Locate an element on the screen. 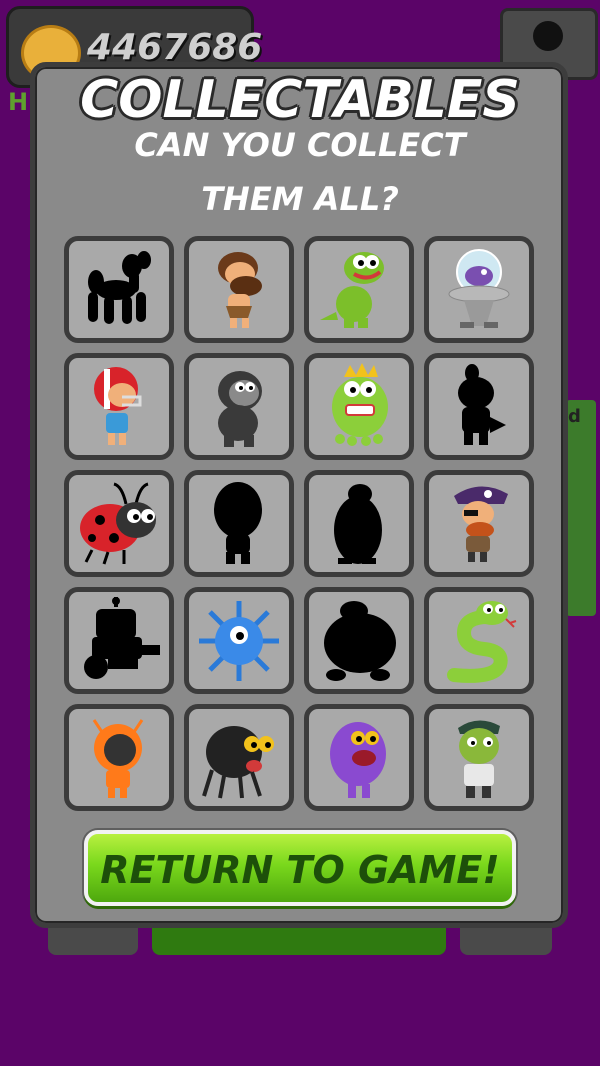  return-to-game-label: RETURN TO GAME! is located at coordinates (300, 870).